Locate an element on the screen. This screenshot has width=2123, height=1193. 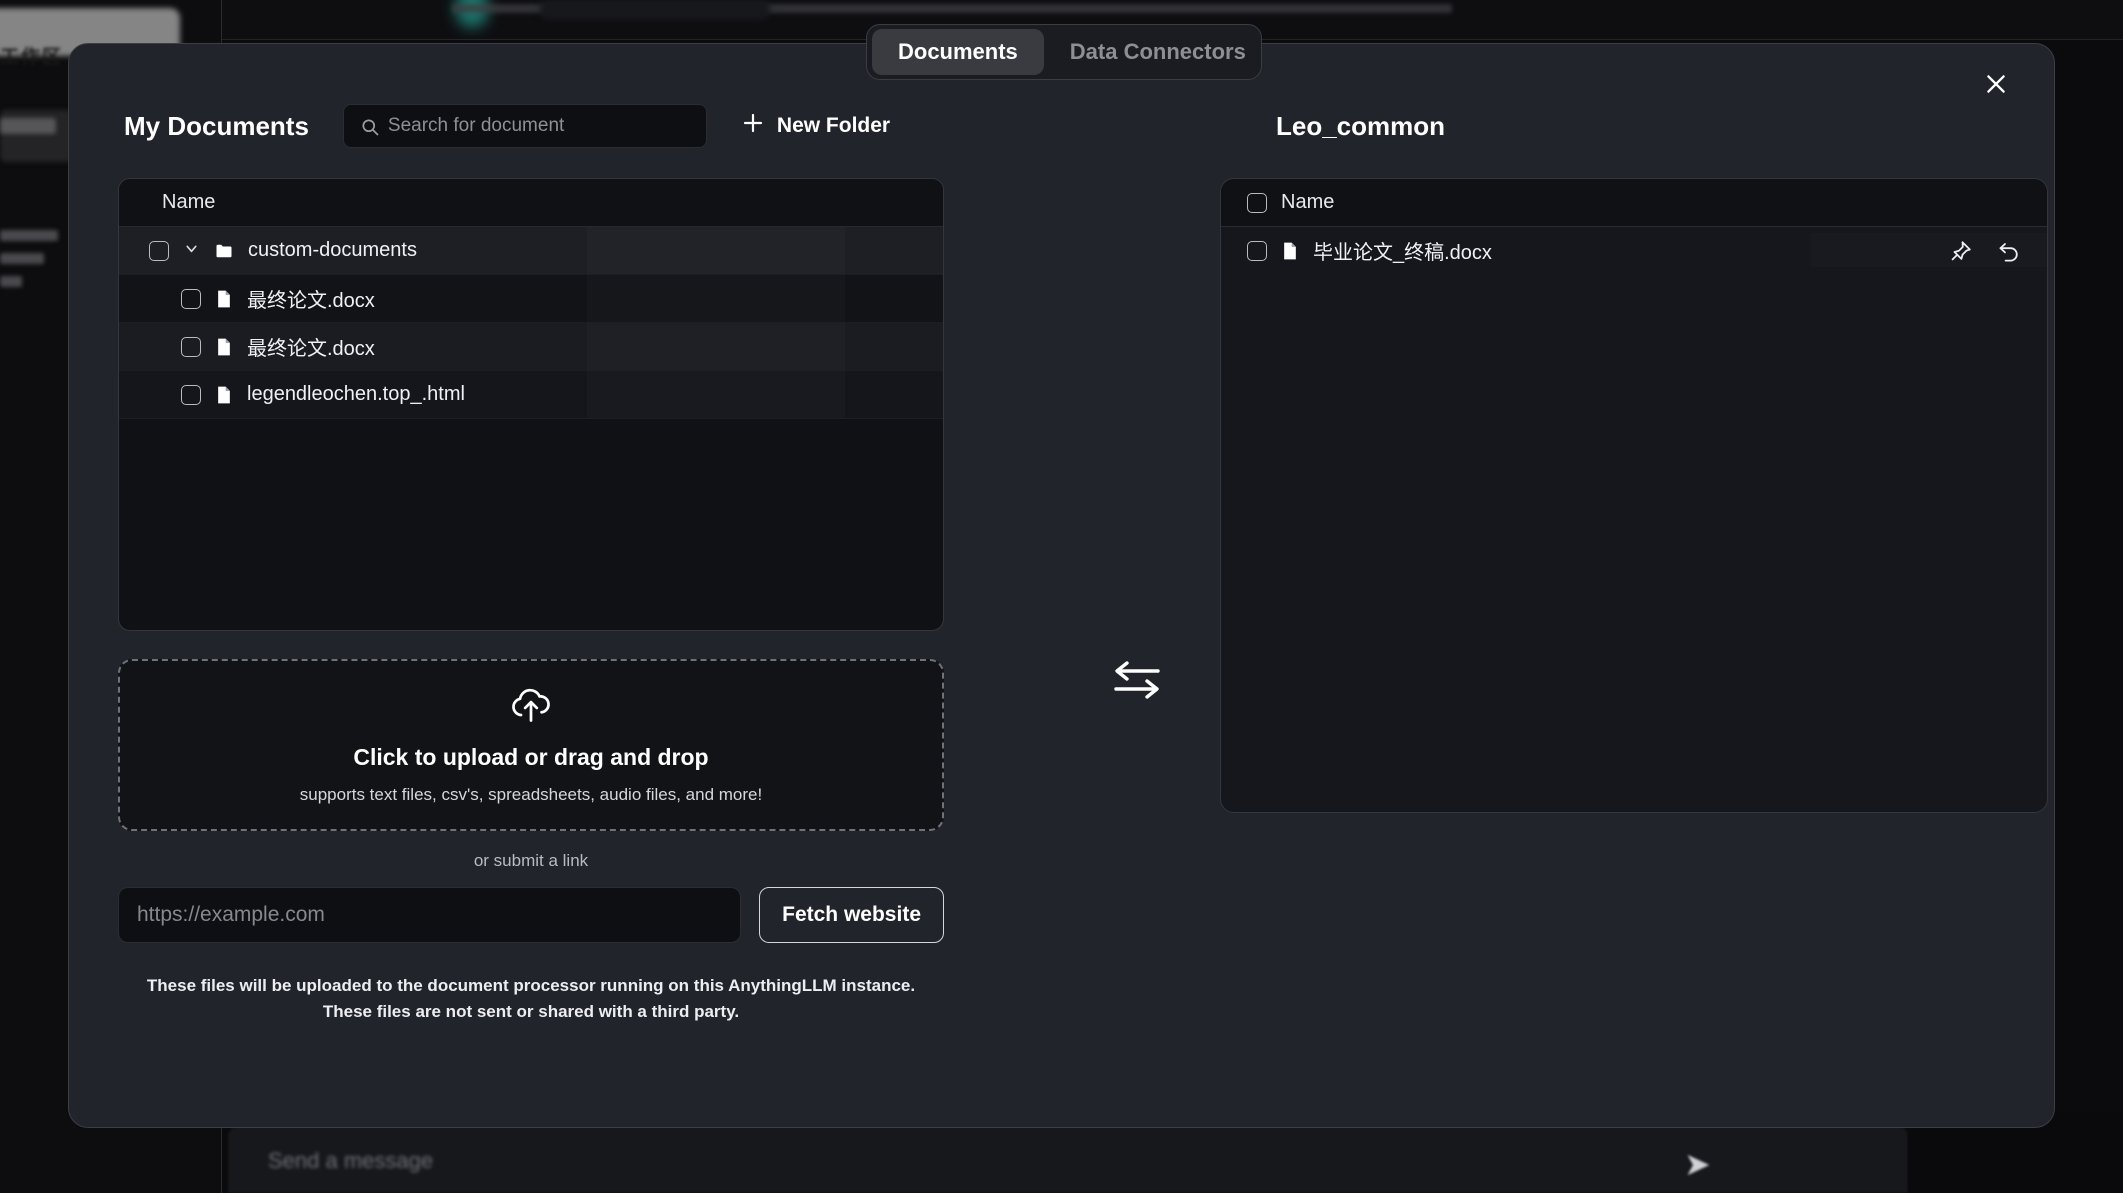
new-folder-label: New Folder is located at coordinates (833, 125).